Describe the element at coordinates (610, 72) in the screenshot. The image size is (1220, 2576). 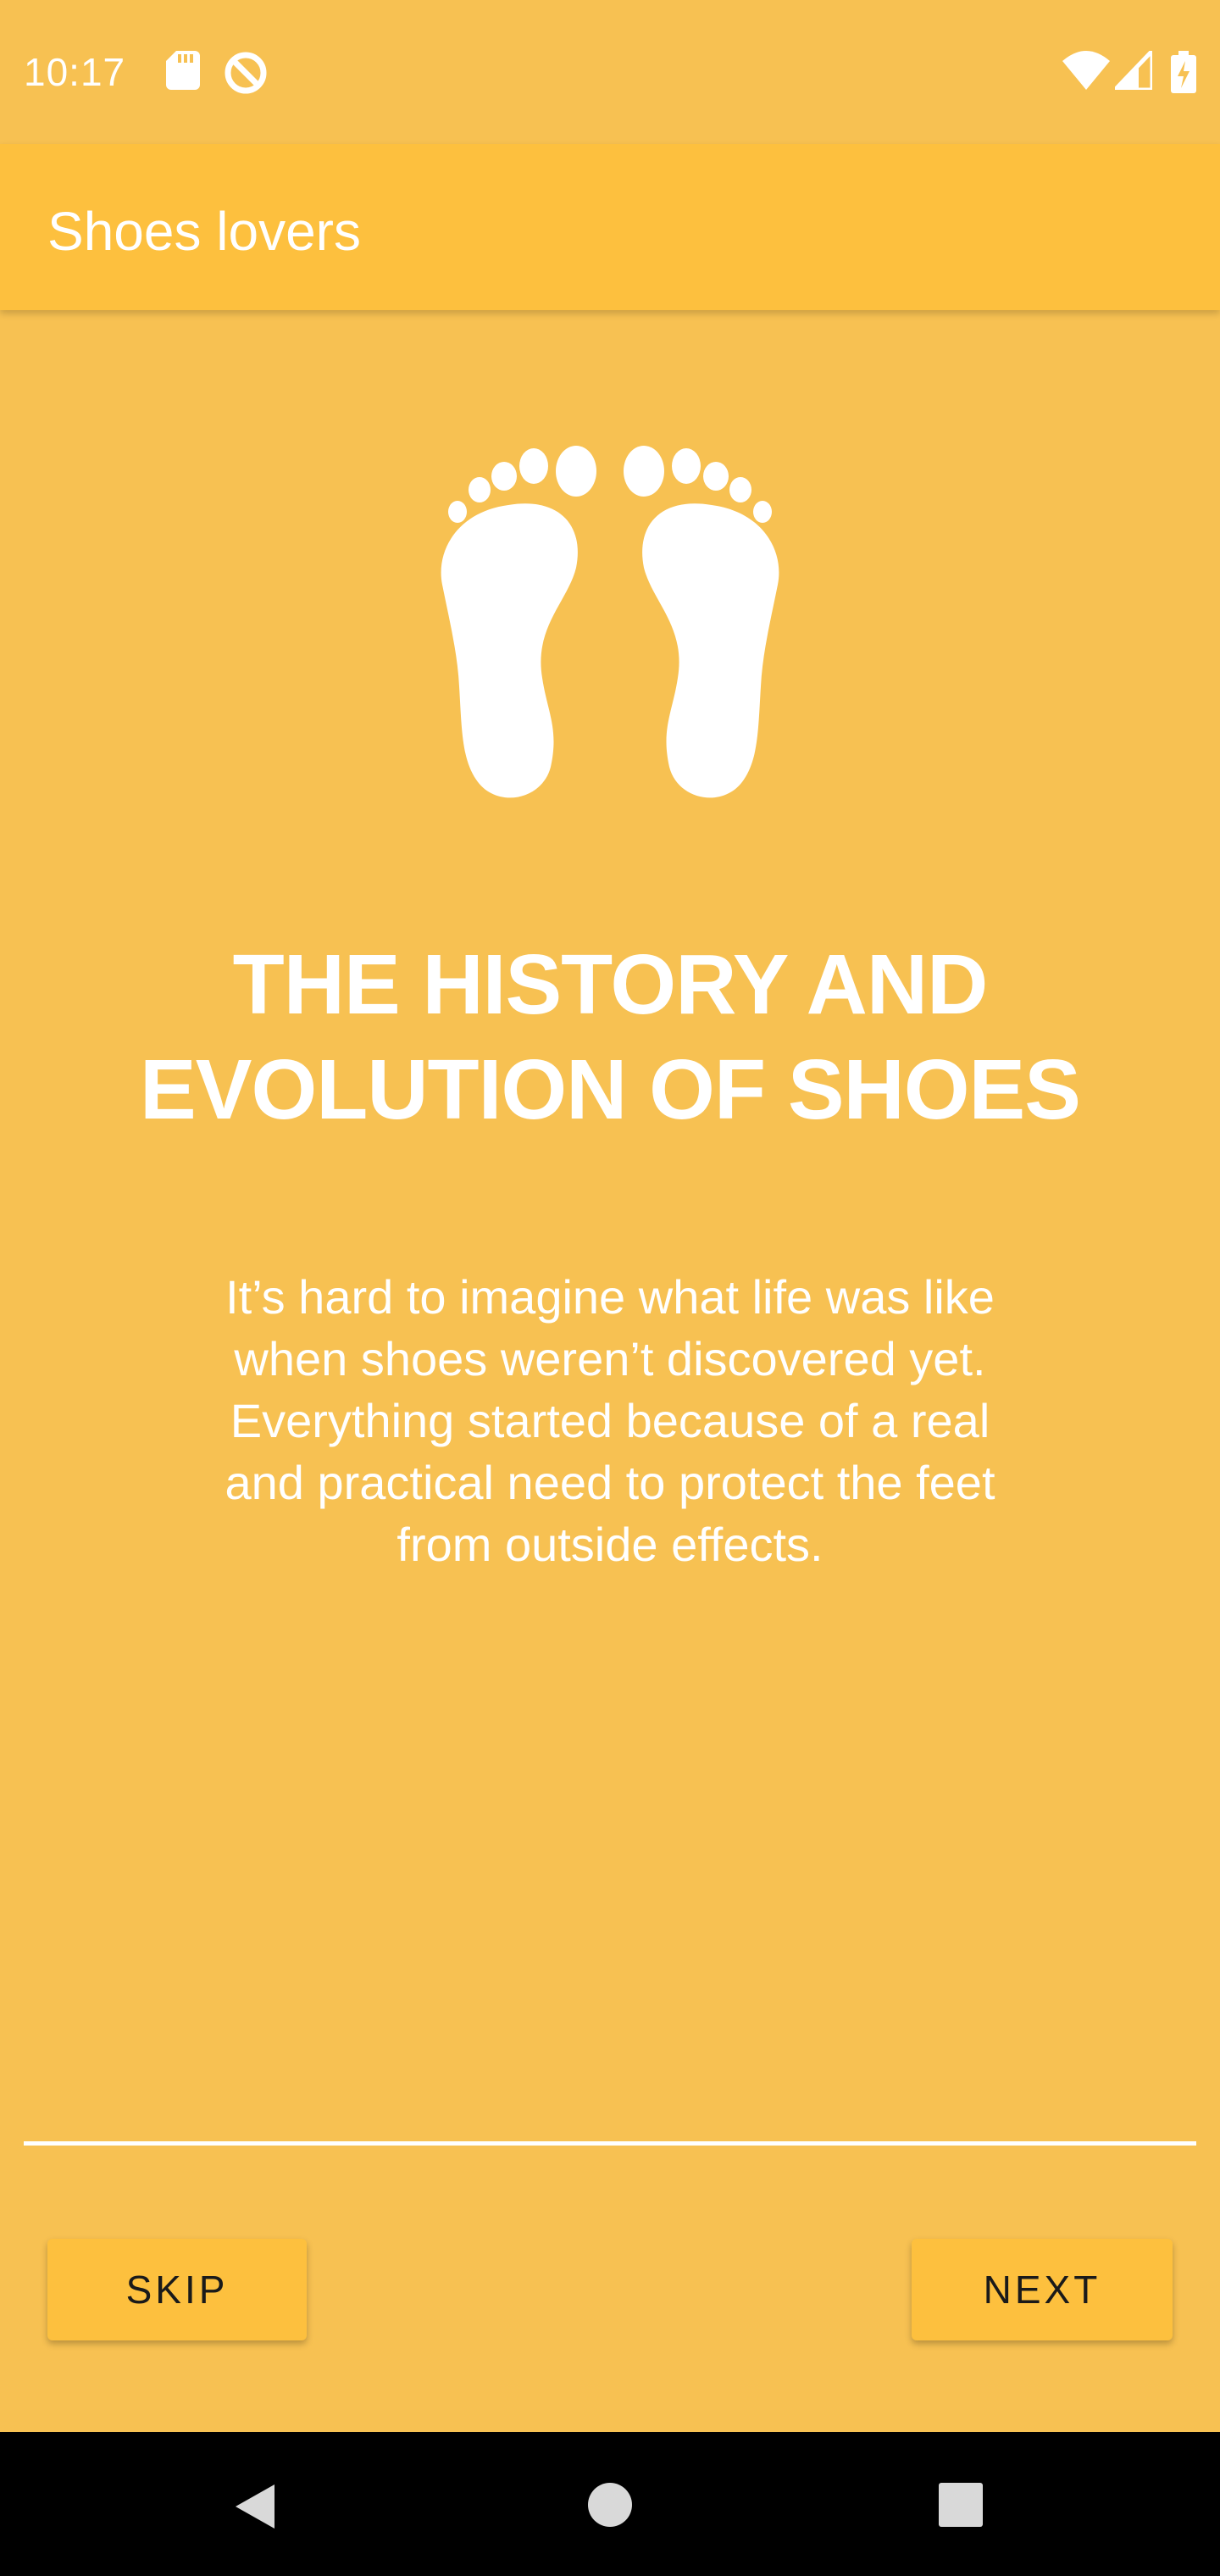
I see `status-bar: 10:17` at that location.